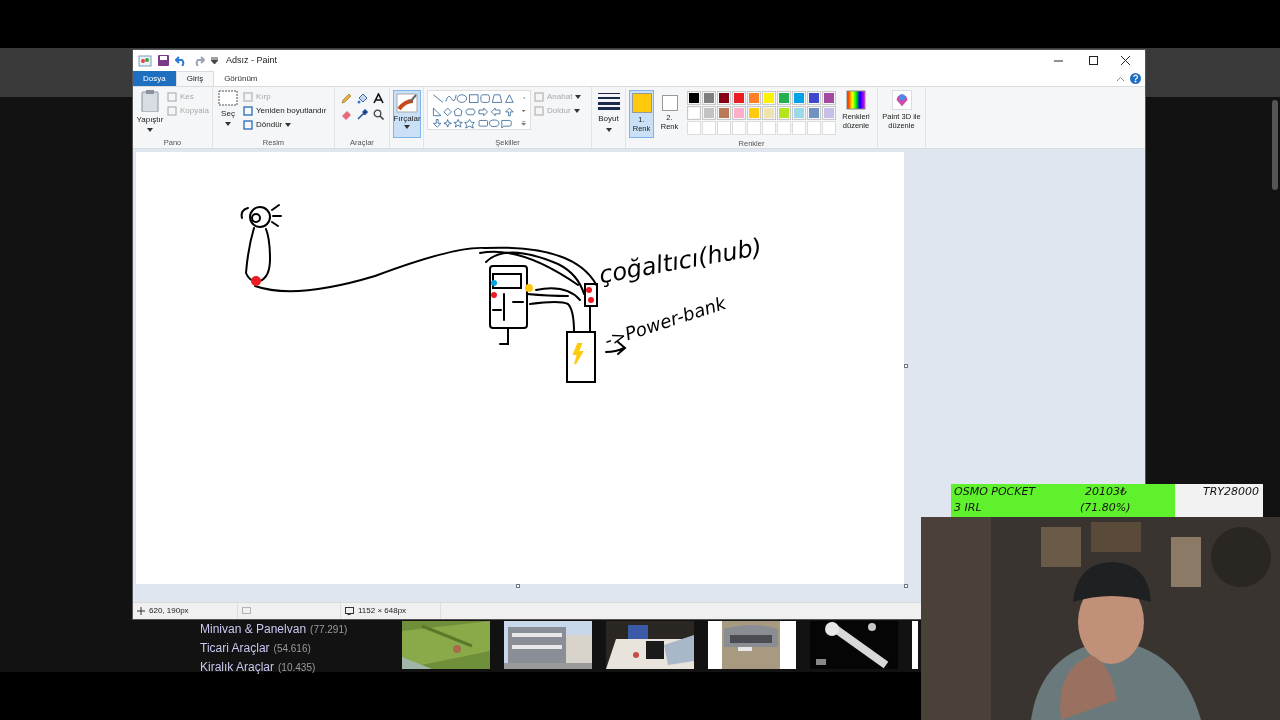 The height and width of the screenshot is (720, 1280). What do you see at coordinates (968, 508) in the screenshot?
I see `donation-subtitle: 3 IRL` at bounding box center [968, 508].